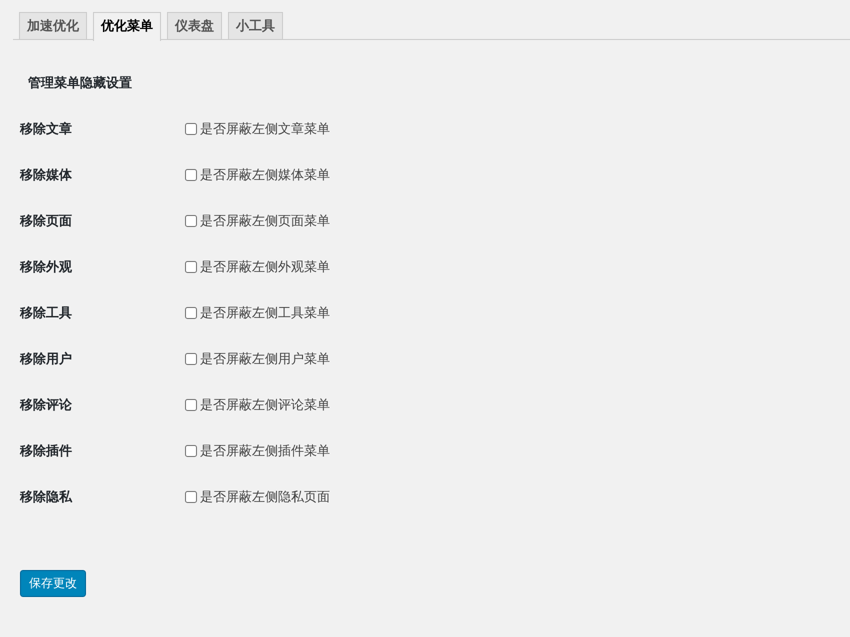  I want to click on checkbox-label: 是否屏蔽左侧媒体菜单, so click(265, 175).